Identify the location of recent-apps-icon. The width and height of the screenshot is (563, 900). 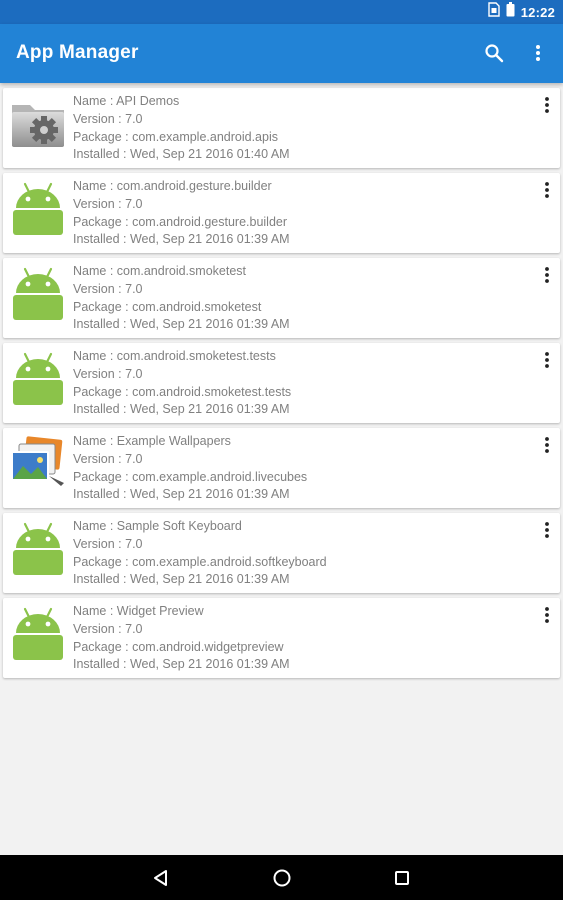
(402, 878).